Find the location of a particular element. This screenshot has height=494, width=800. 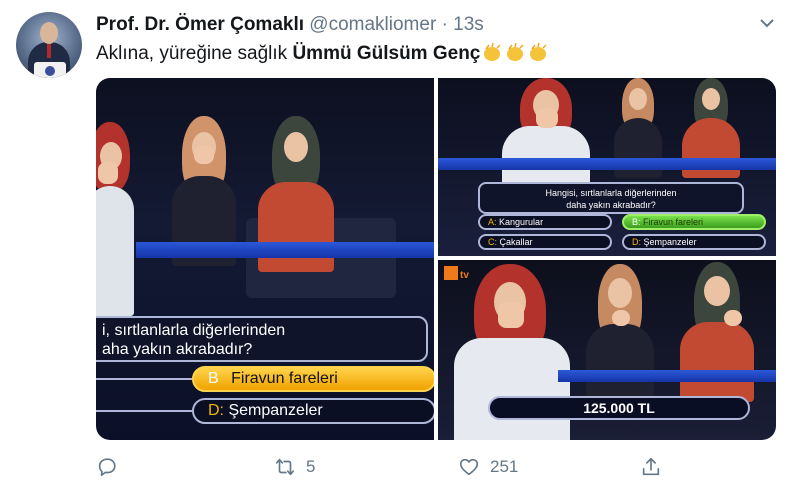

answer-b-selected: B Firavun fareleri is located at coordinates (313, 379).